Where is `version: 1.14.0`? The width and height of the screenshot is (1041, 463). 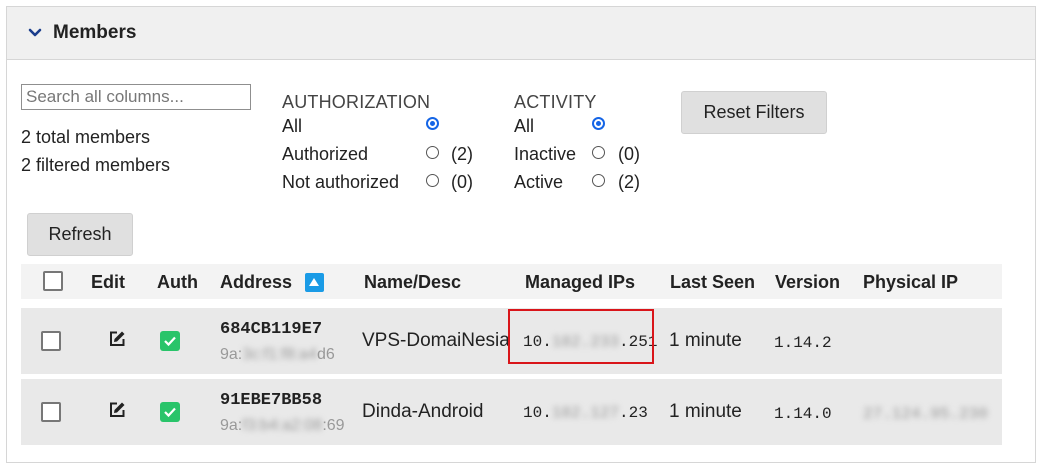
version: 1.14.0 is located at coordinates (803, 414).